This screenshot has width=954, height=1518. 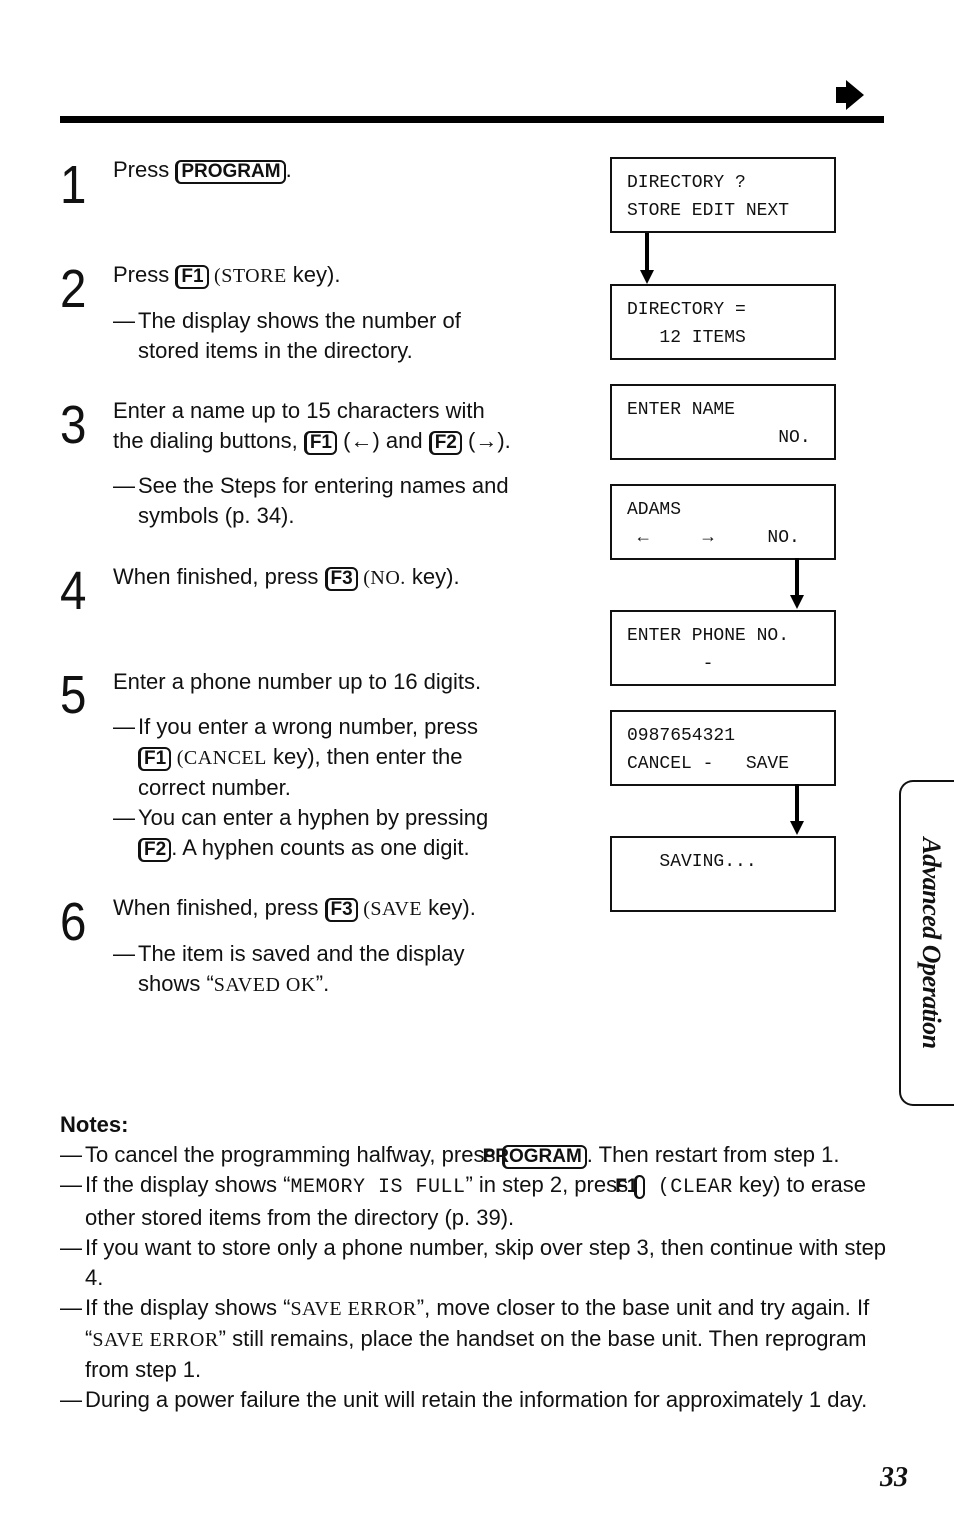 What do you see at coordinates (723, 522) in the screenshot?
I see `lcd-display-name-entered: ADAMS ← → NO.` at bounding box center [723, 522].